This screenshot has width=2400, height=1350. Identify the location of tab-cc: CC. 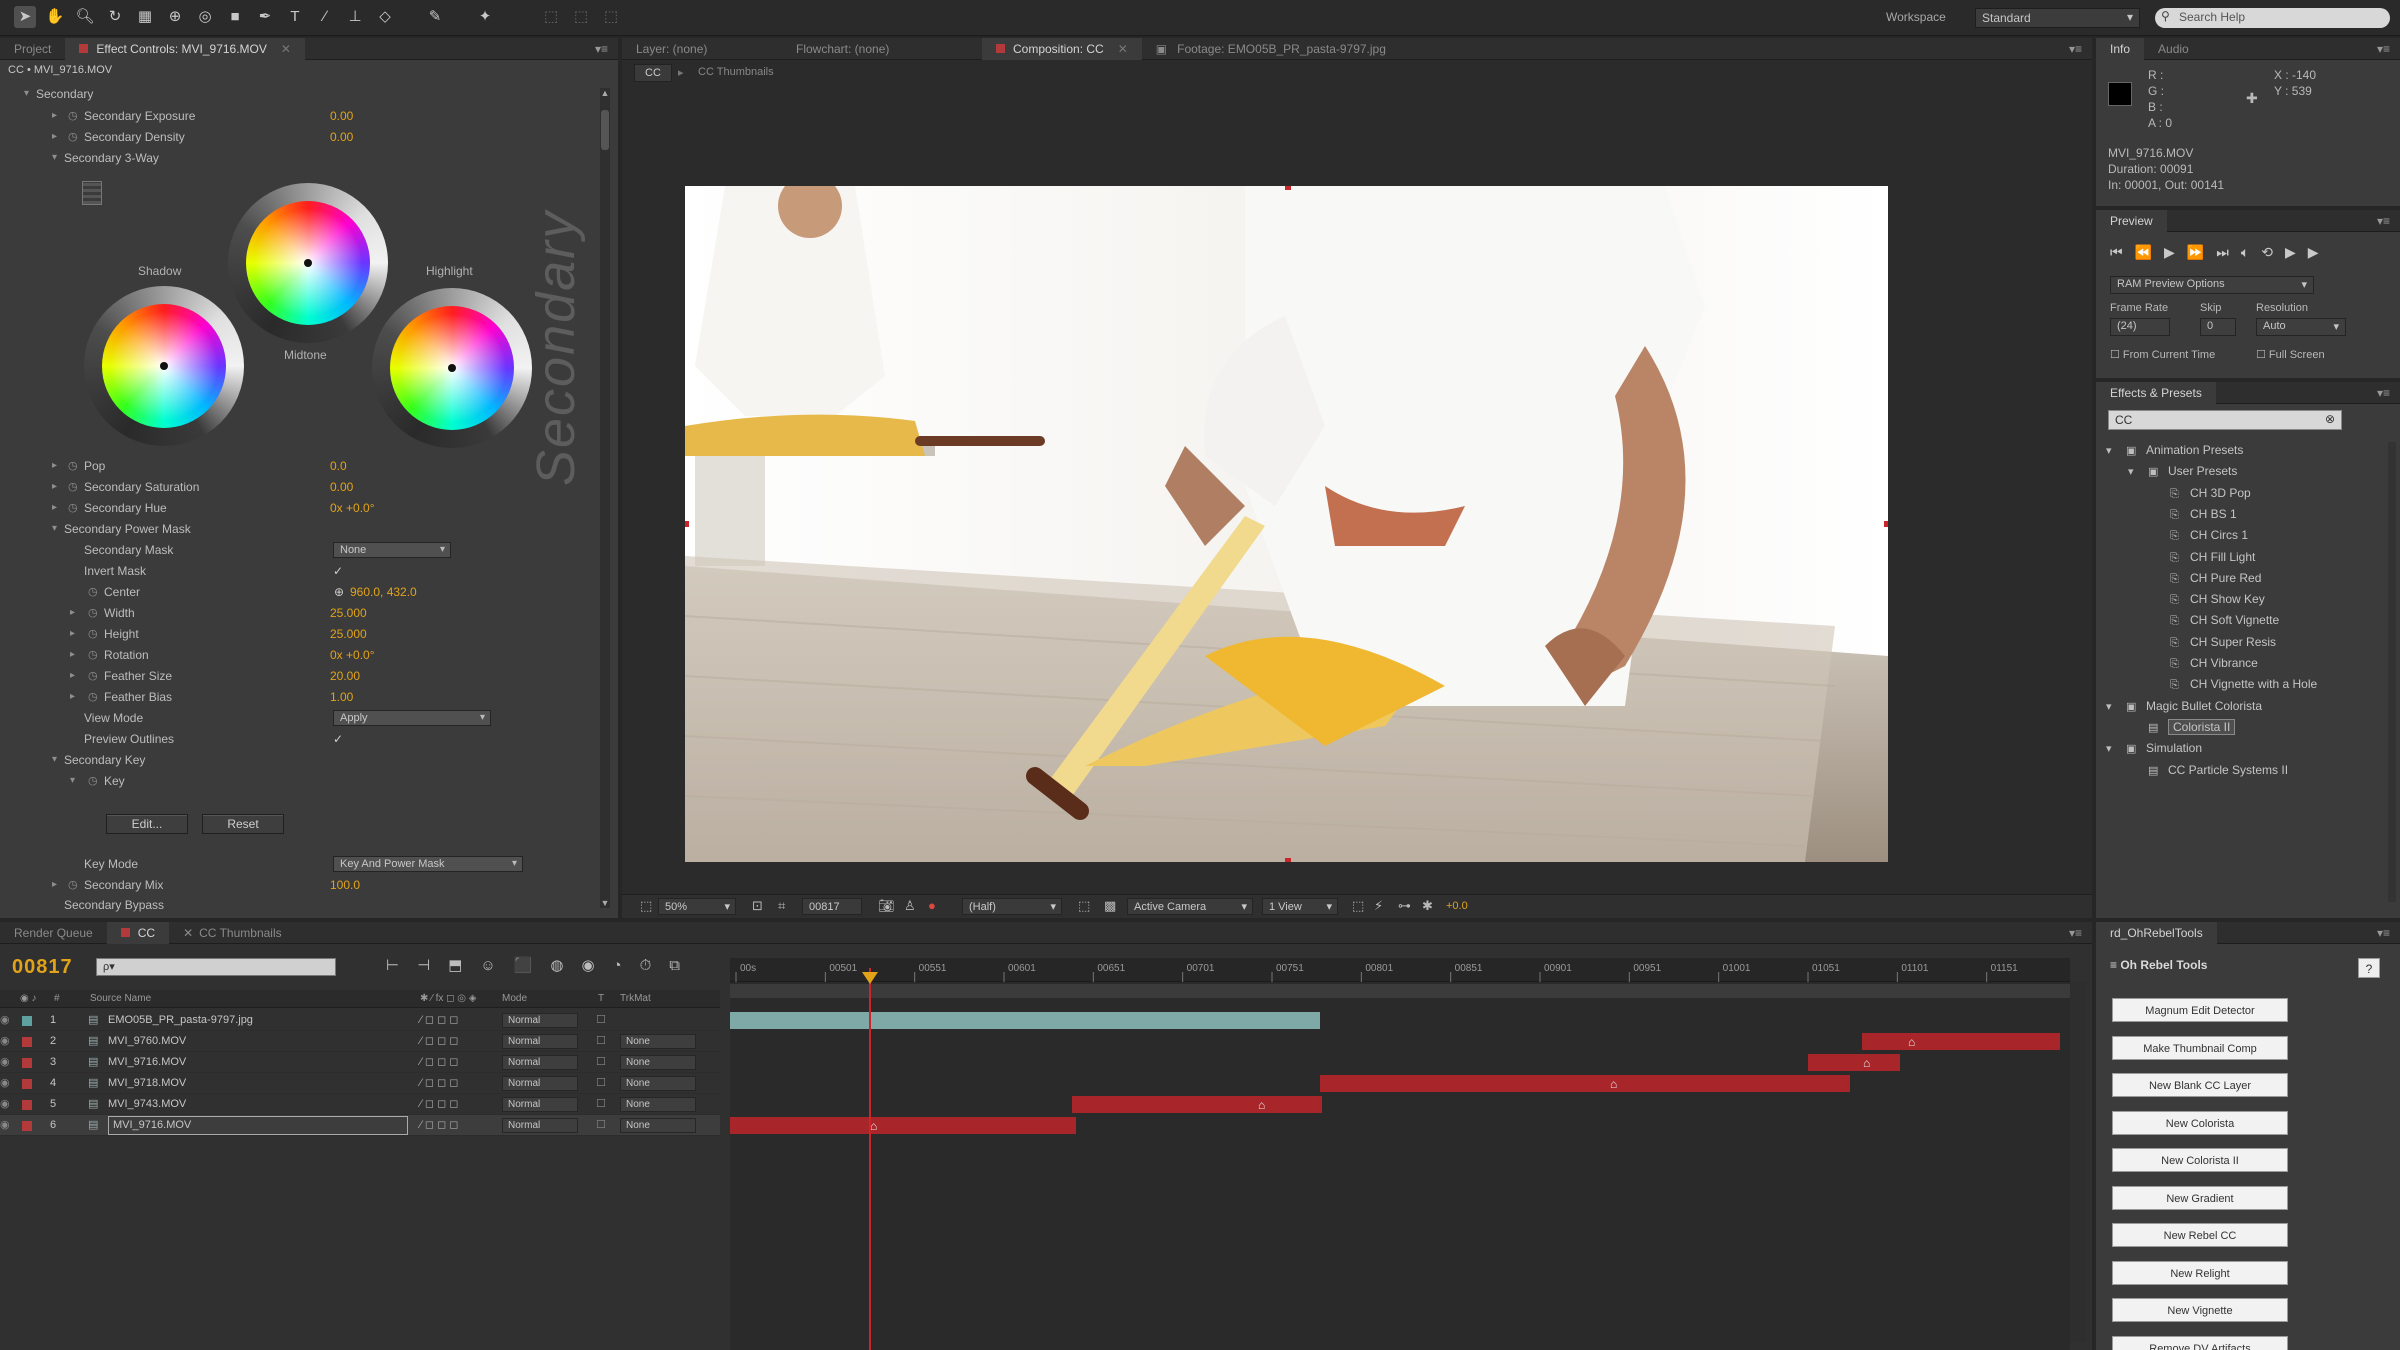
(138, 933).